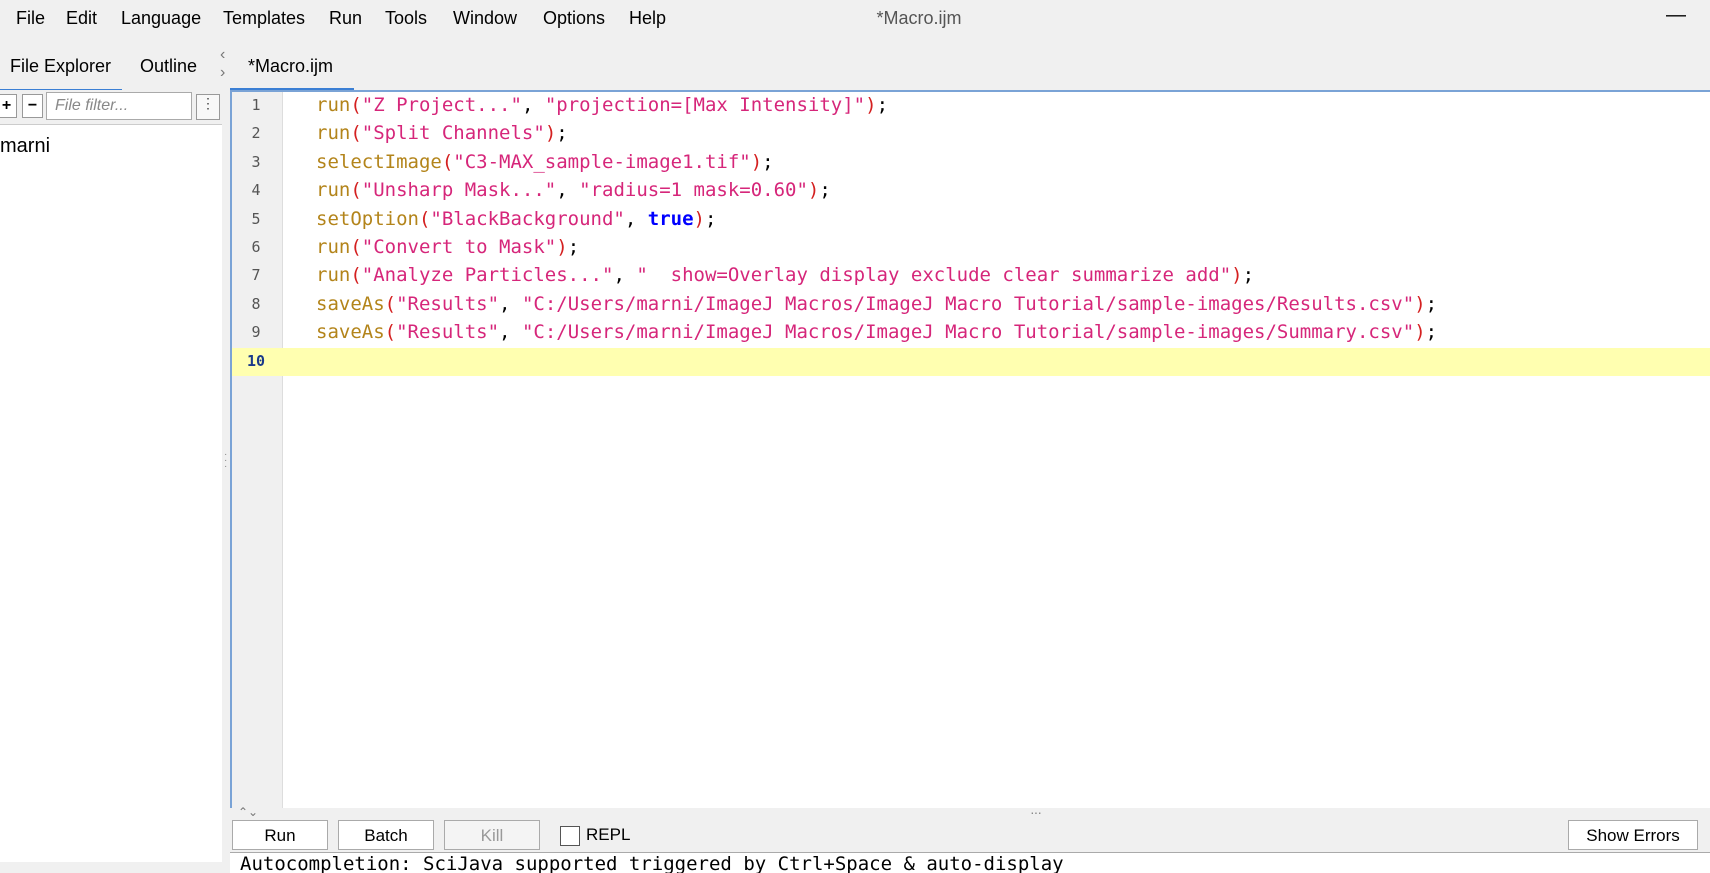  What do you see at coordinates (971, 220) in the screenshot?
I see `code-line: 5 setOption("BlackBackground", true);` at bounding box center [971, 220].